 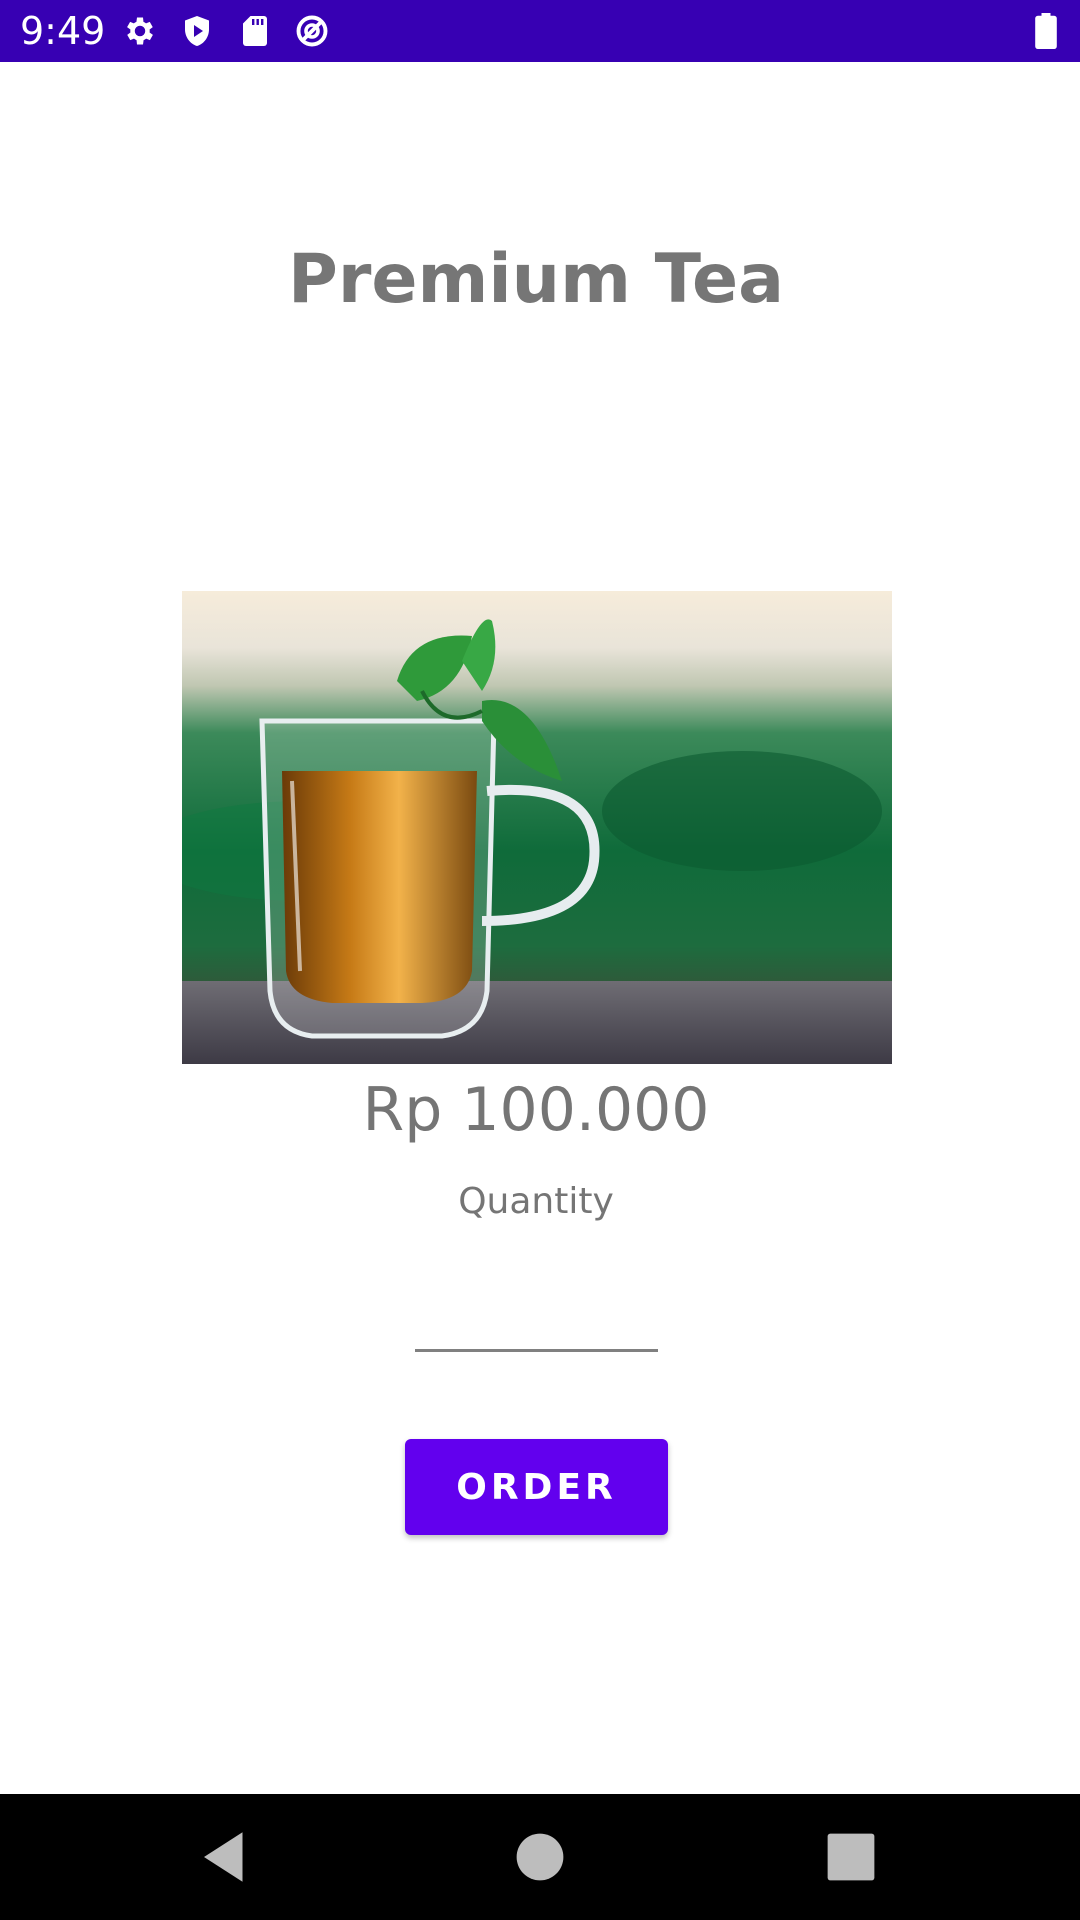 I want to click on status-time: 9:49, so click(x=63, y=31).